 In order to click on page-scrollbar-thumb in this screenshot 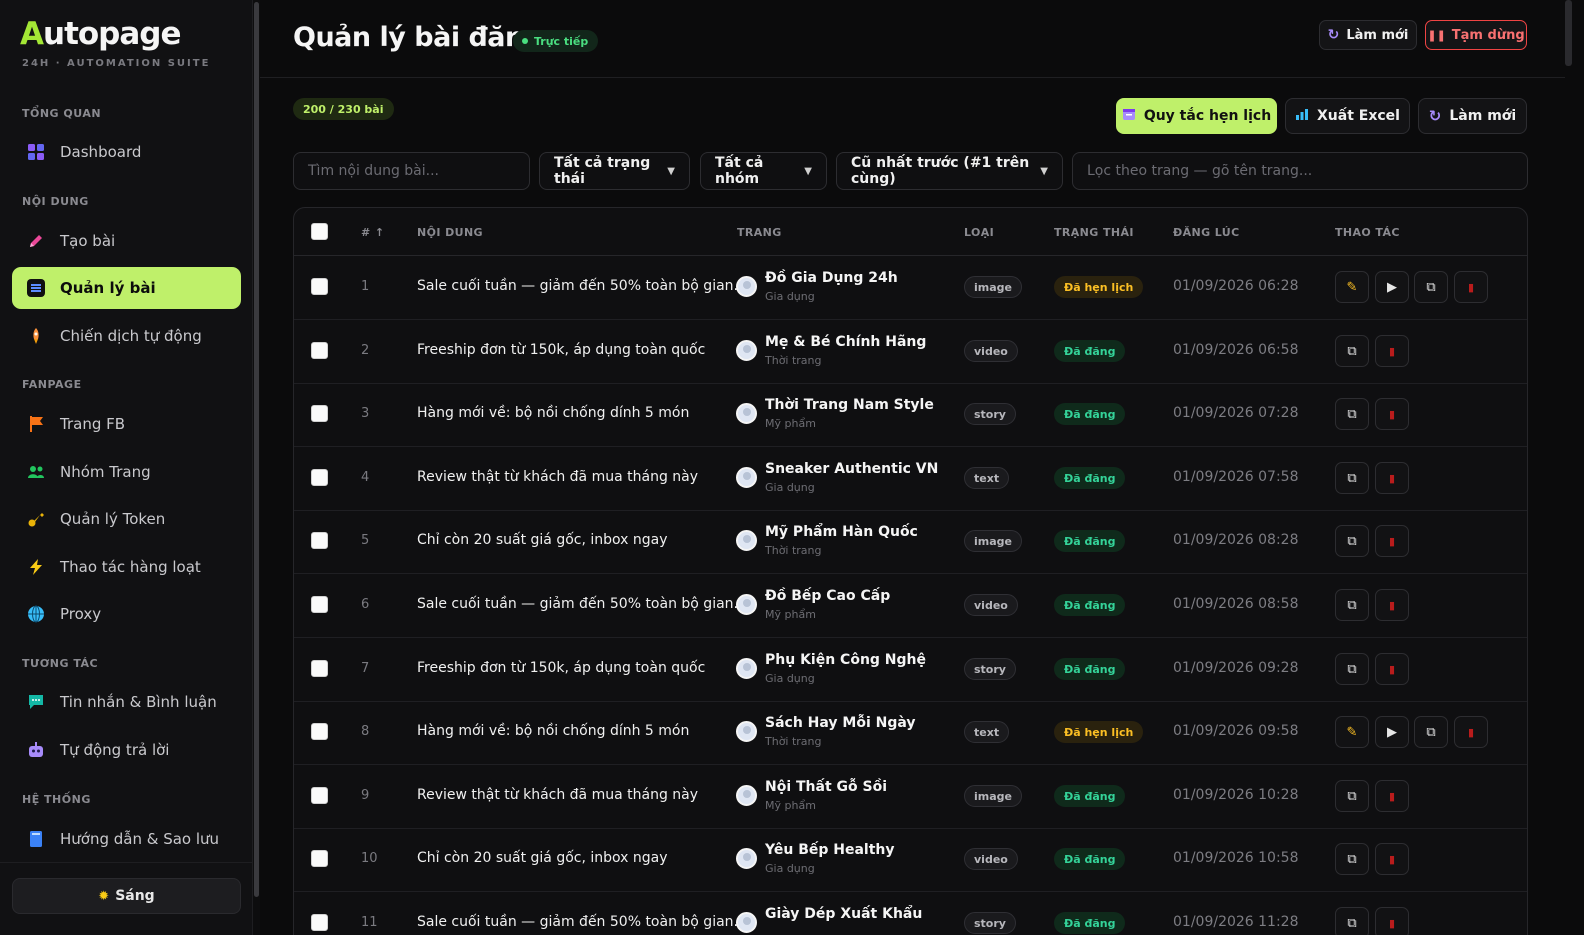, I will do `click(1568, 33)`.